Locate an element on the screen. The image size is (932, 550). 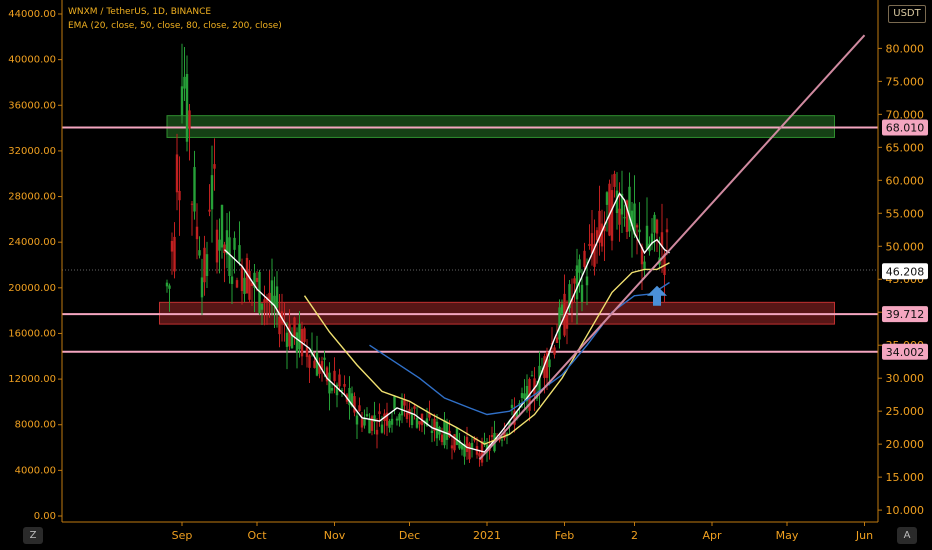
left-axis-tick-label: 0.00 is located at coordinates (45, 516).